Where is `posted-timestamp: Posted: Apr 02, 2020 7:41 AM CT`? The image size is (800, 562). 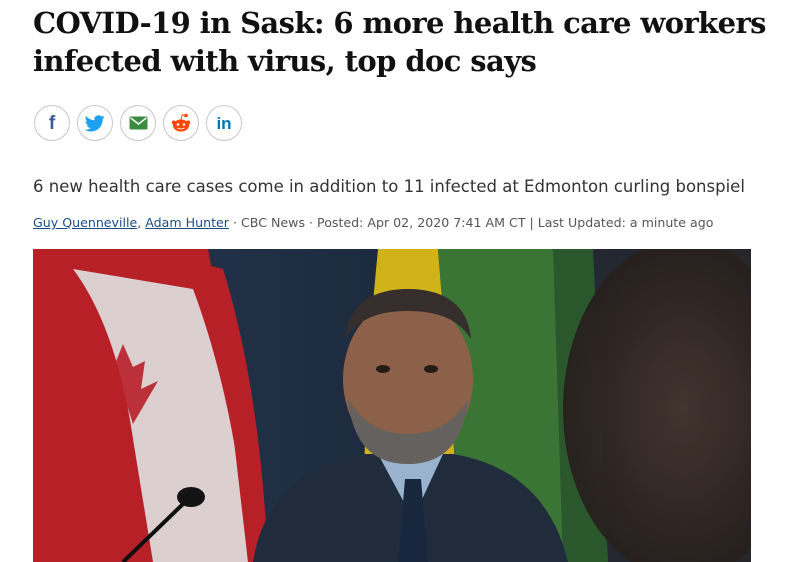
posted-timestamp: Posted: Apr 02, 2020 7:41 AM CT is located at coordinates (421, 222).